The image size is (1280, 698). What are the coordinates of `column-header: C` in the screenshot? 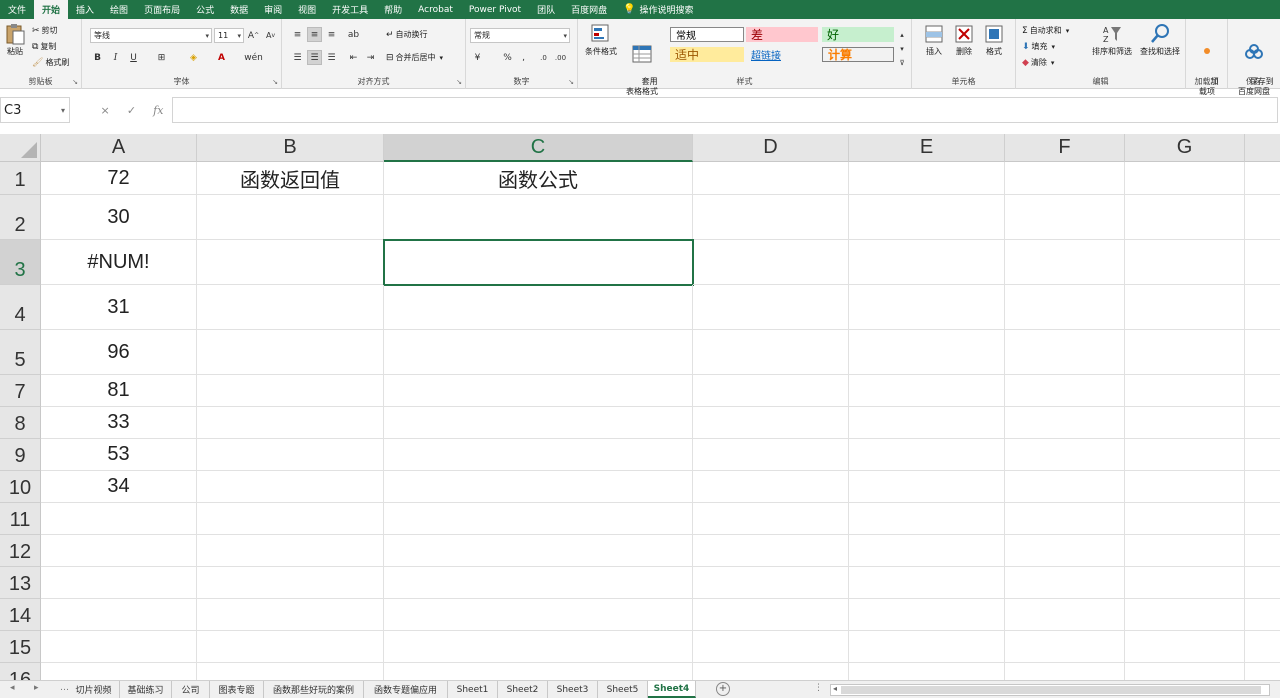 It's located at (538, 148).